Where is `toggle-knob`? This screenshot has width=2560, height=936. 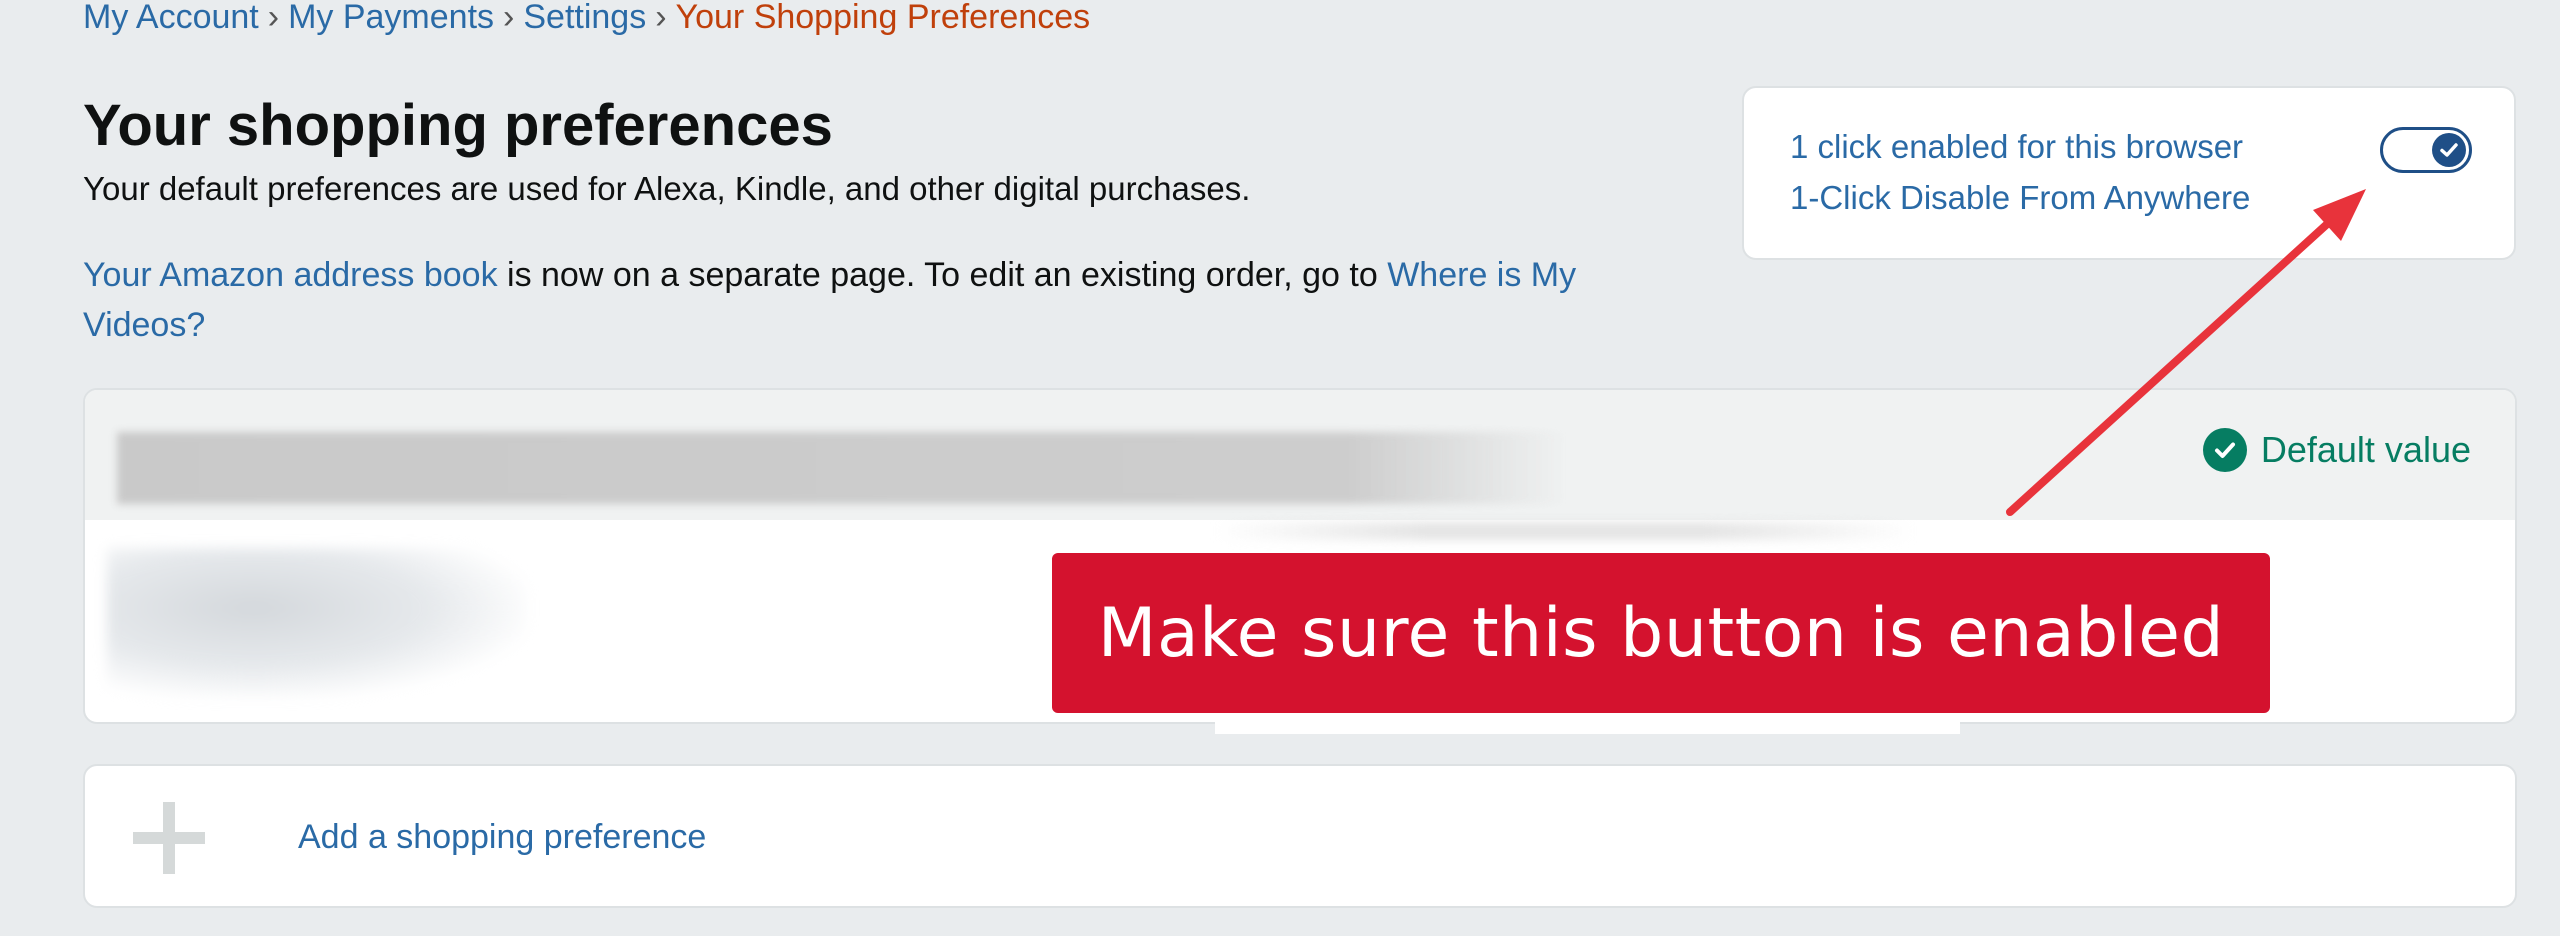
toggle-knob is located at coordinates (2449, 150).